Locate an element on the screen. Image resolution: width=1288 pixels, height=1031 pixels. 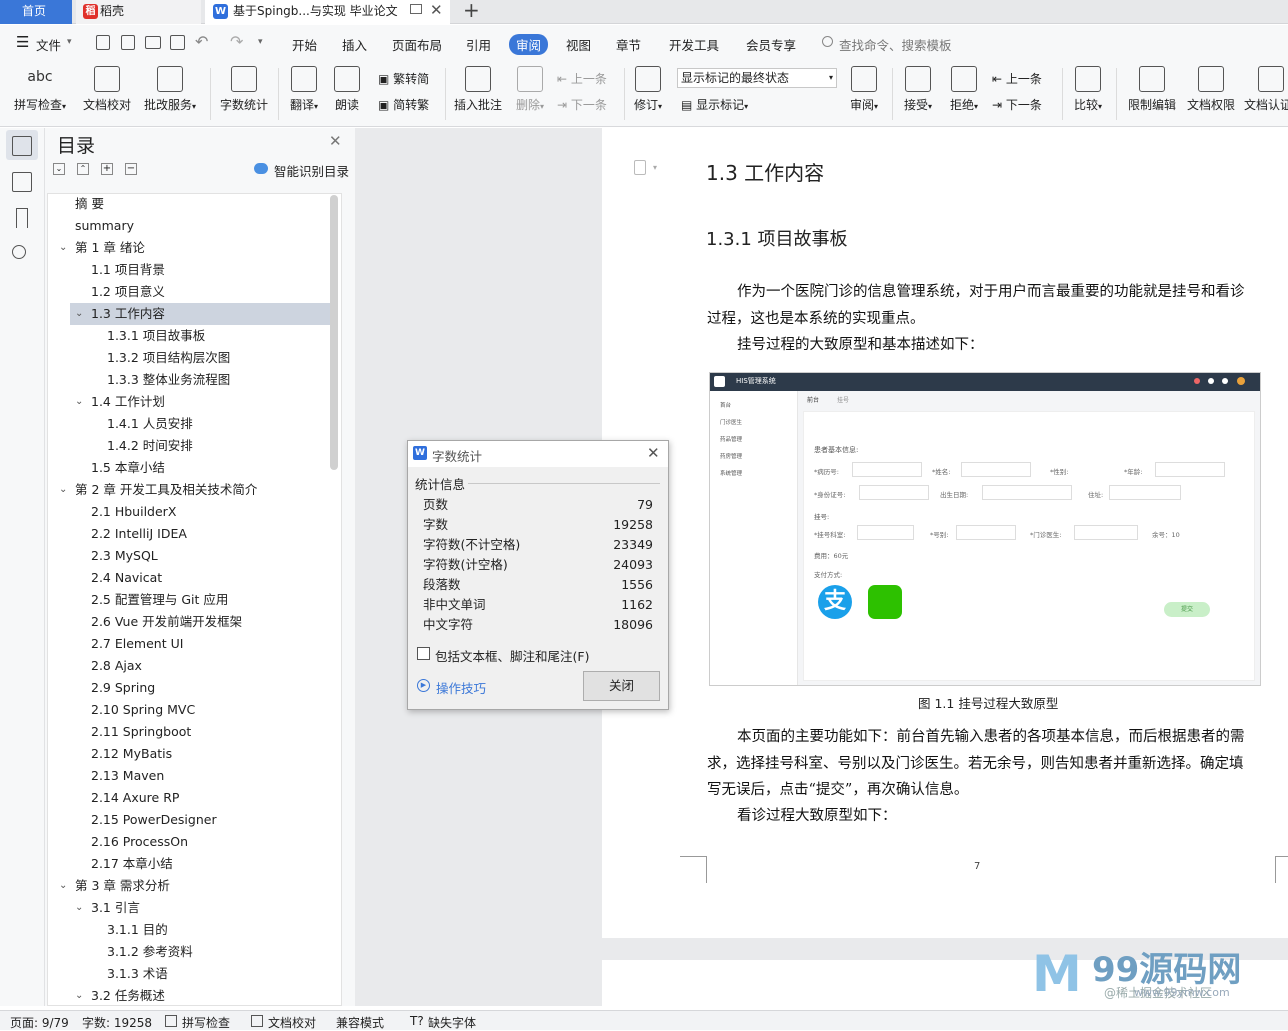
toc-item: 2.17 本章小结 is located at coordinates (132, 864).